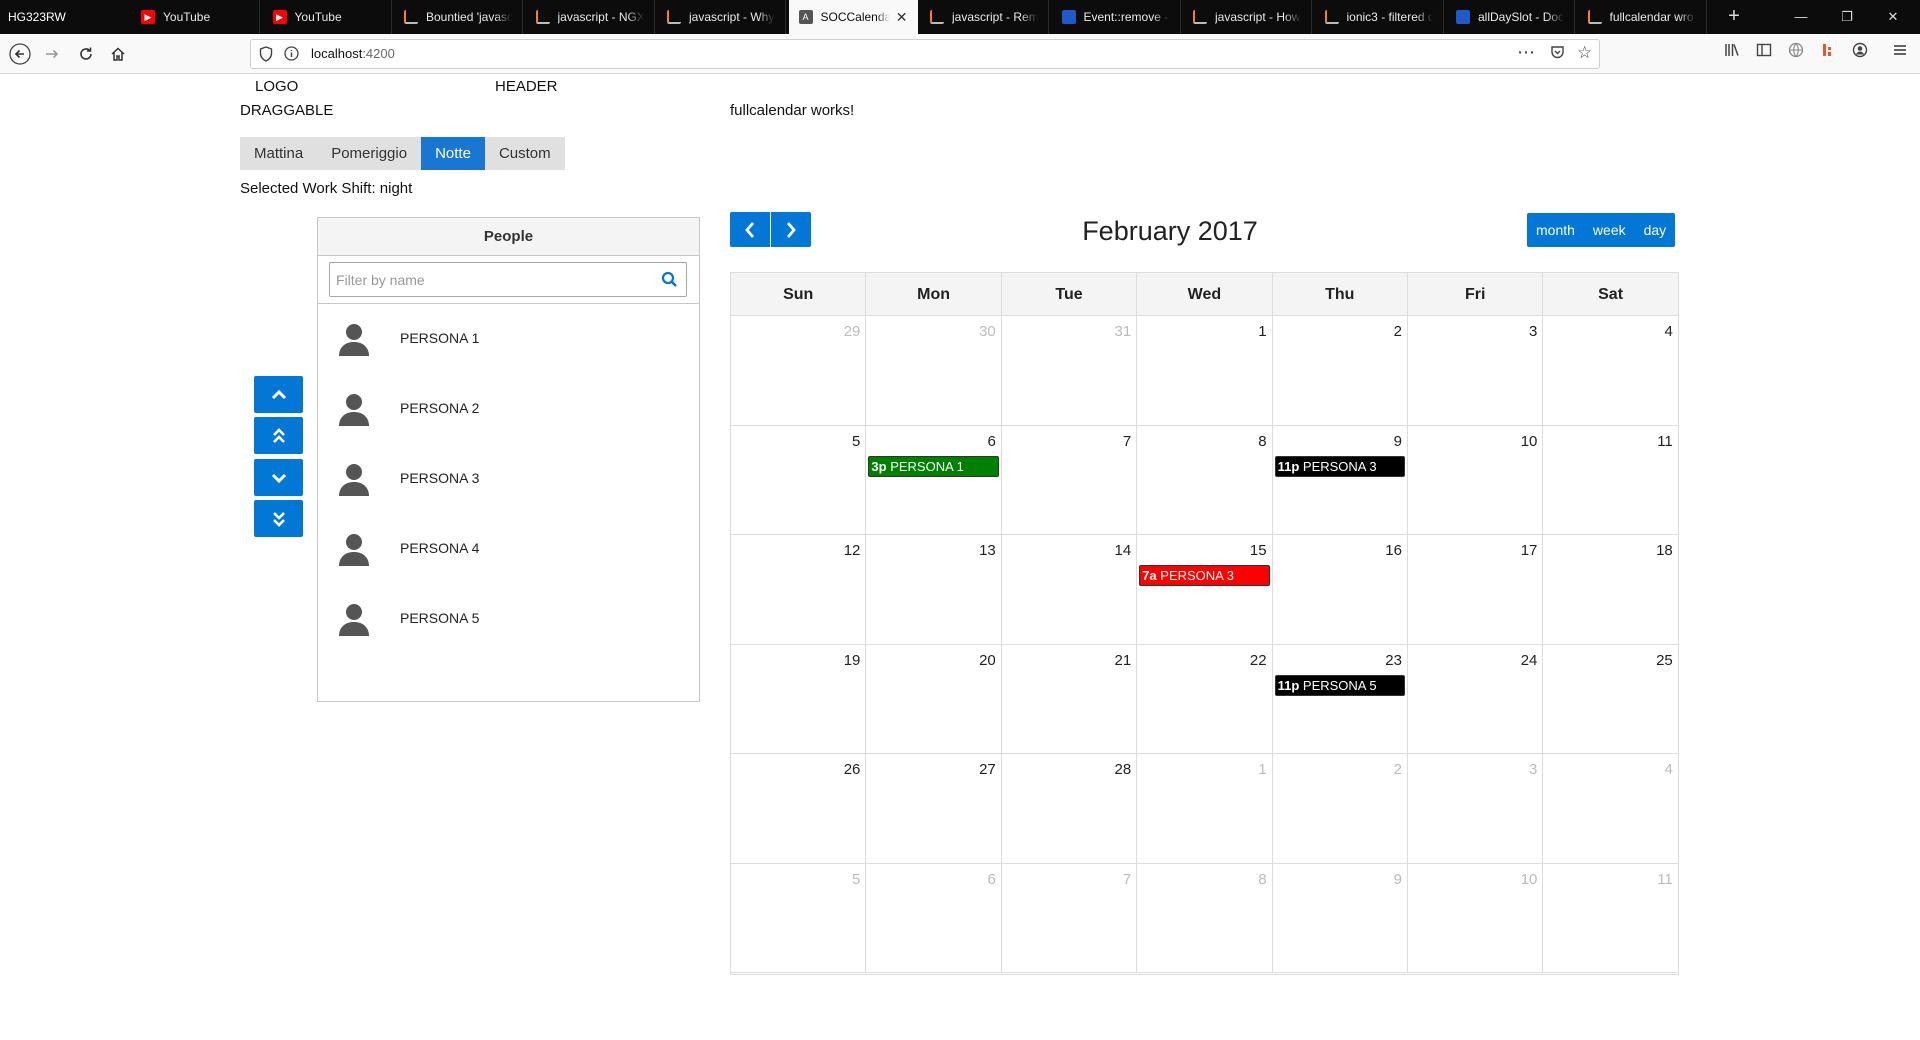  Describe the element at coordinates (1764, 54) in the screenshot. I see `sidebar-icon` at that location.